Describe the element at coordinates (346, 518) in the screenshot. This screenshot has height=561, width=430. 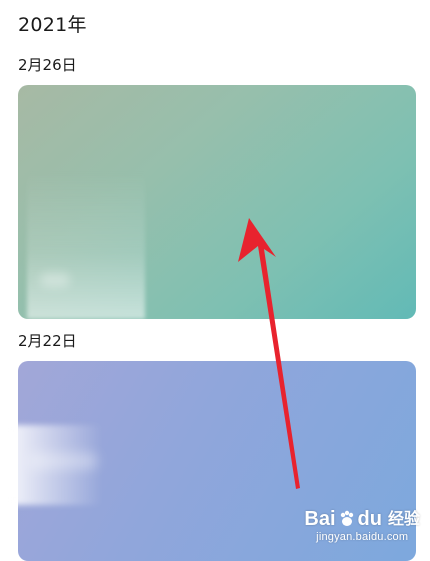
I see `paw-icon` at that location.